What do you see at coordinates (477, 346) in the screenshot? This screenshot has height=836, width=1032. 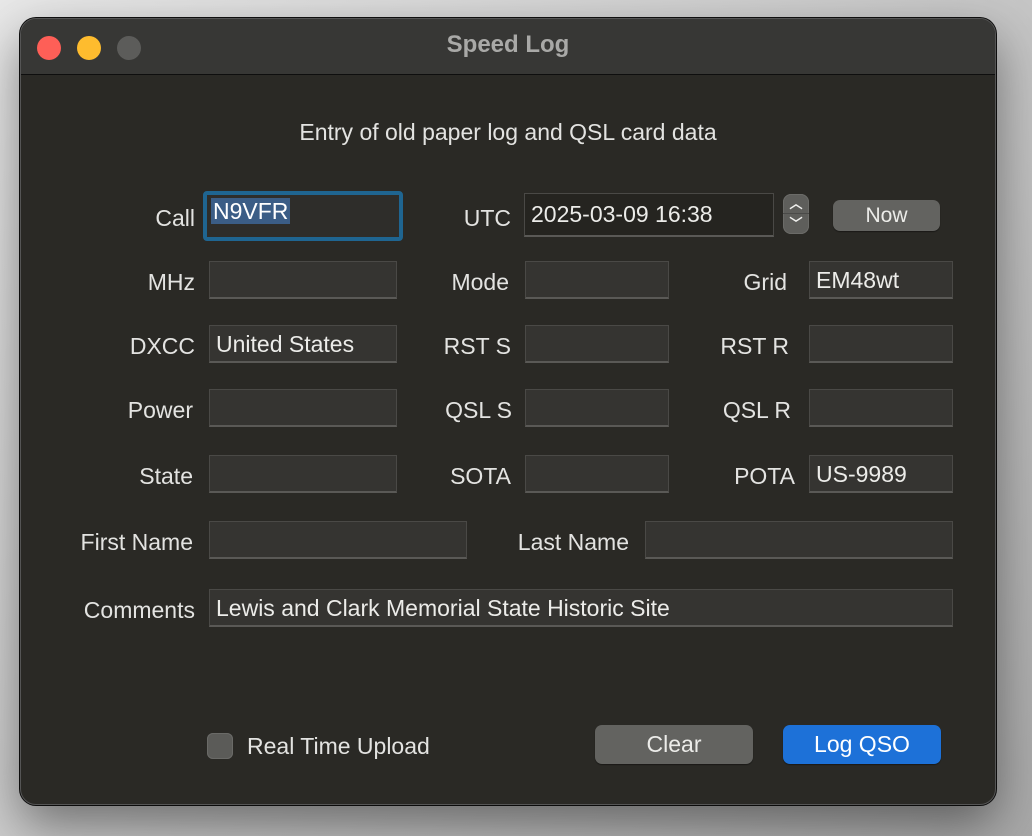 I see `rst-s-label: RST S` at bounding box center [477, 346].